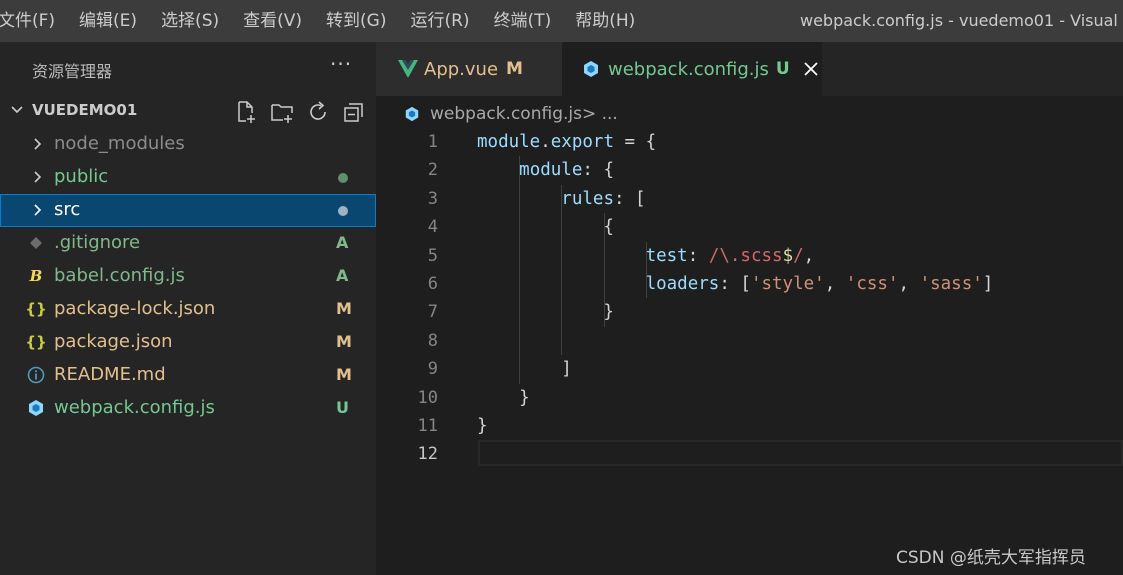 The image size is (1123, 575). I want to click on line-number: 1, so click(432, 142).